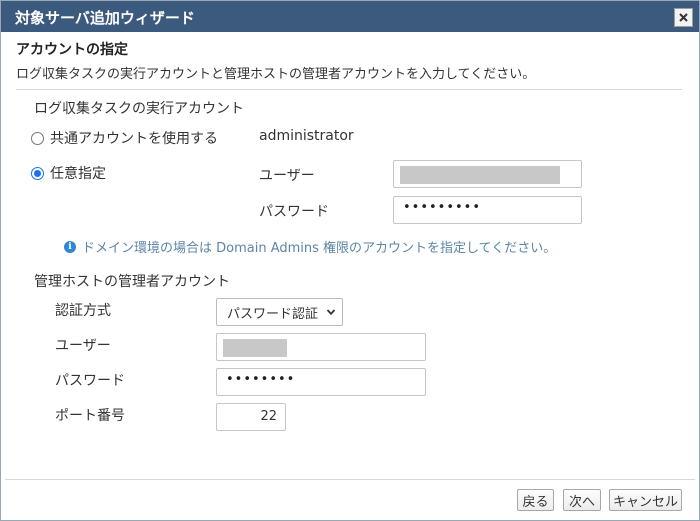  I want to click on port-value: 22, so click(268, 416).